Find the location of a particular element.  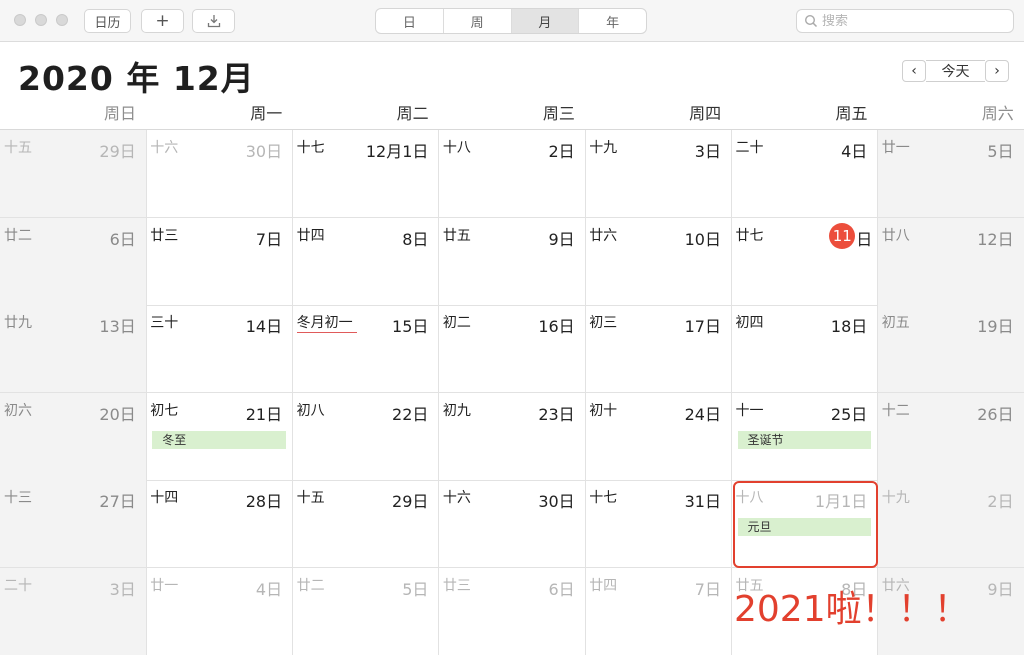

weekday-label: 周一 is located at coordinates (266, 113).